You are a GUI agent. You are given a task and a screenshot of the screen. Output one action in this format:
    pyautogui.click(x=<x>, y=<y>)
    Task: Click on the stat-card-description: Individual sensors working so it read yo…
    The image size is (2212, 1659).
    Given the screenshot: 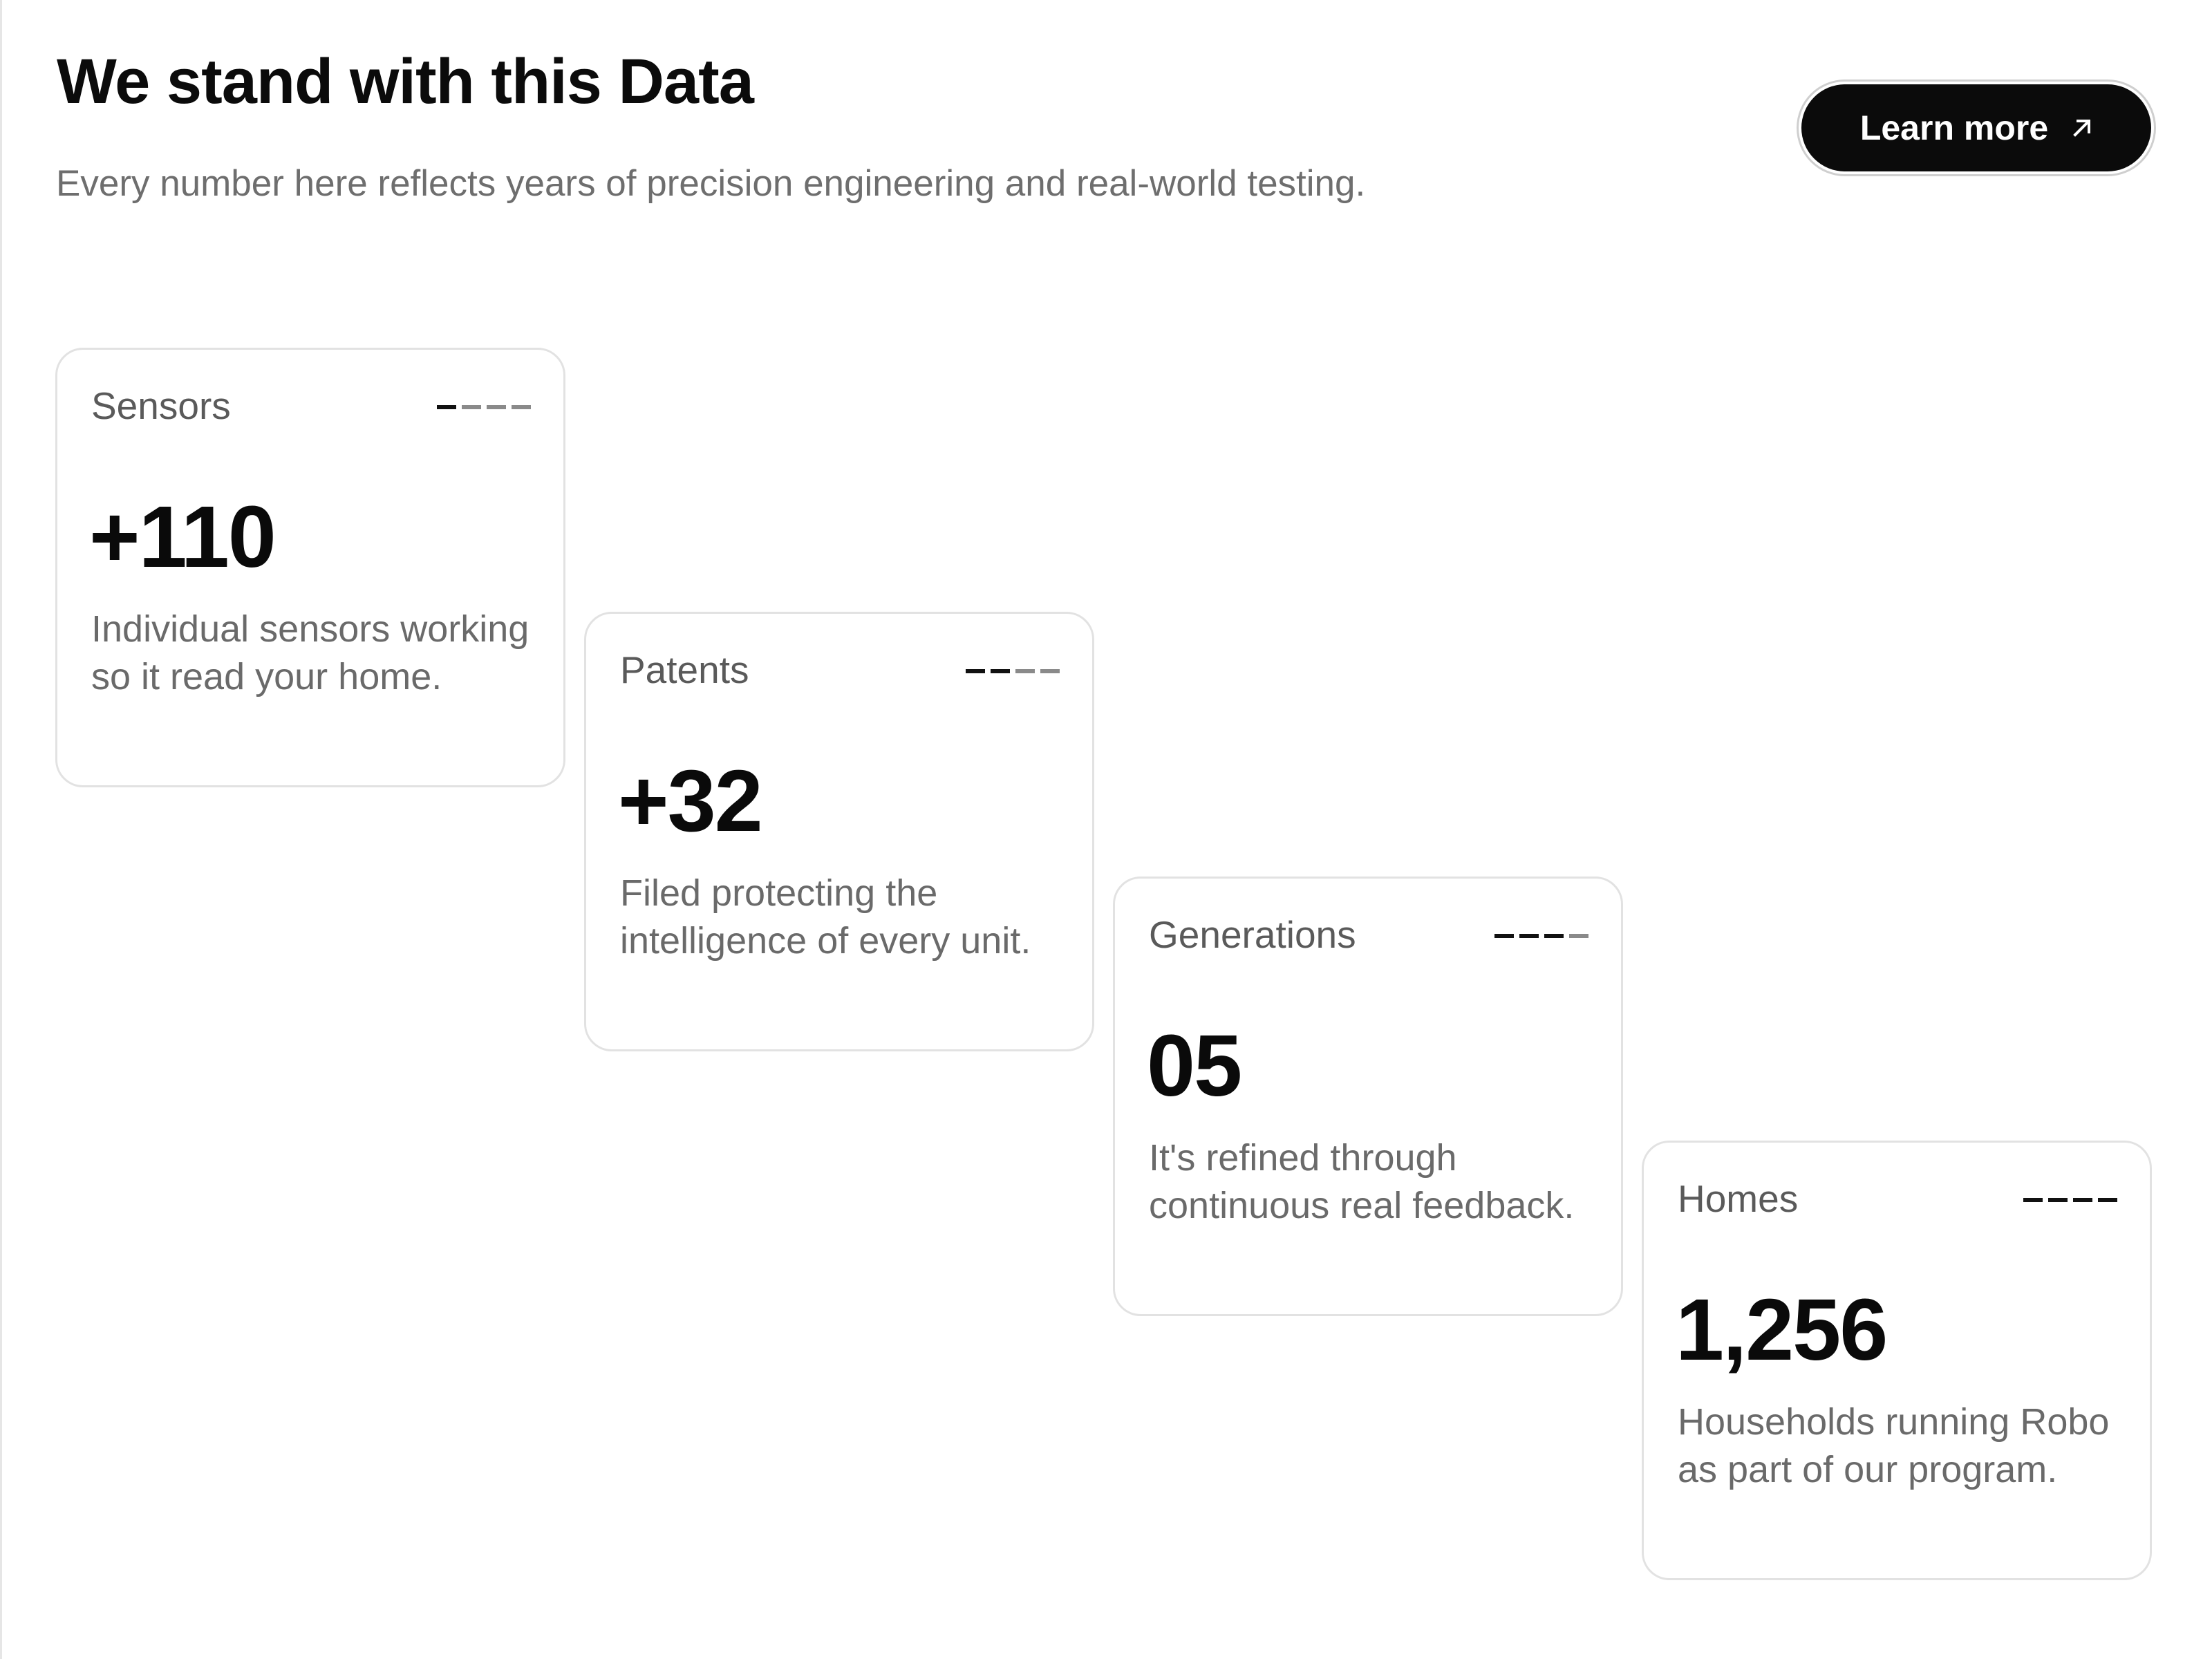 What is the action you would take?
    pyautogui.click(x=310, y=652)
    